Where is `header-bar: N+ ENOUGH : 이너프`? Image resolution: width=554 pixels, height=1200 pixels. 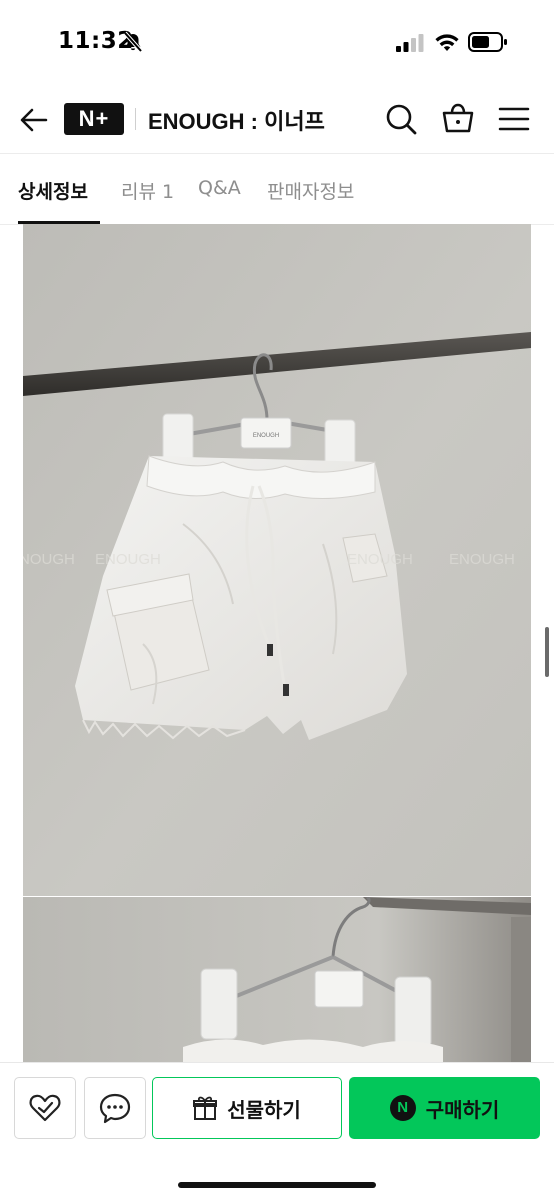 header-bar: N+ ENOUGH : 이너프 is located at coordinates (277, 119).